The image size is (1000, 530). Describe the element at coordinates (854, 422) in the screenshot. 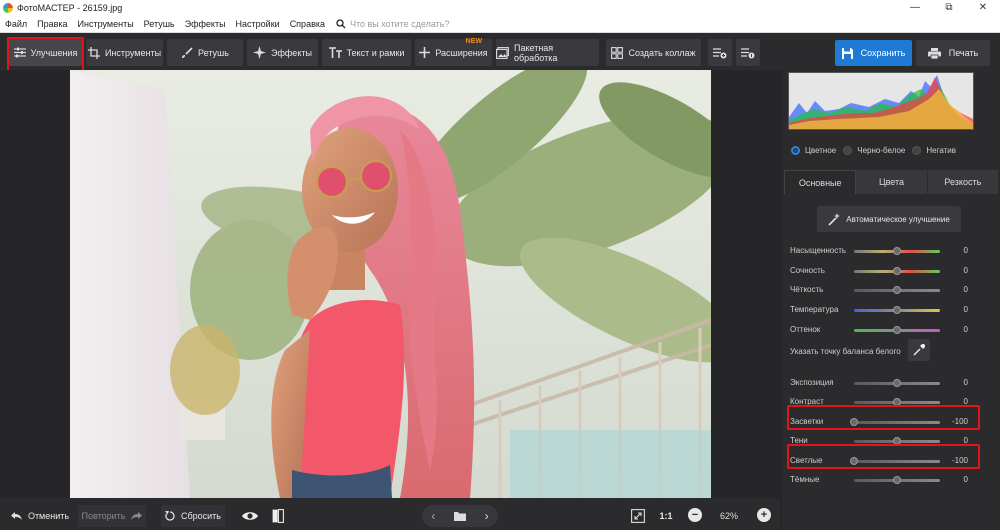

I see `slider-handle-highlights` at that location.